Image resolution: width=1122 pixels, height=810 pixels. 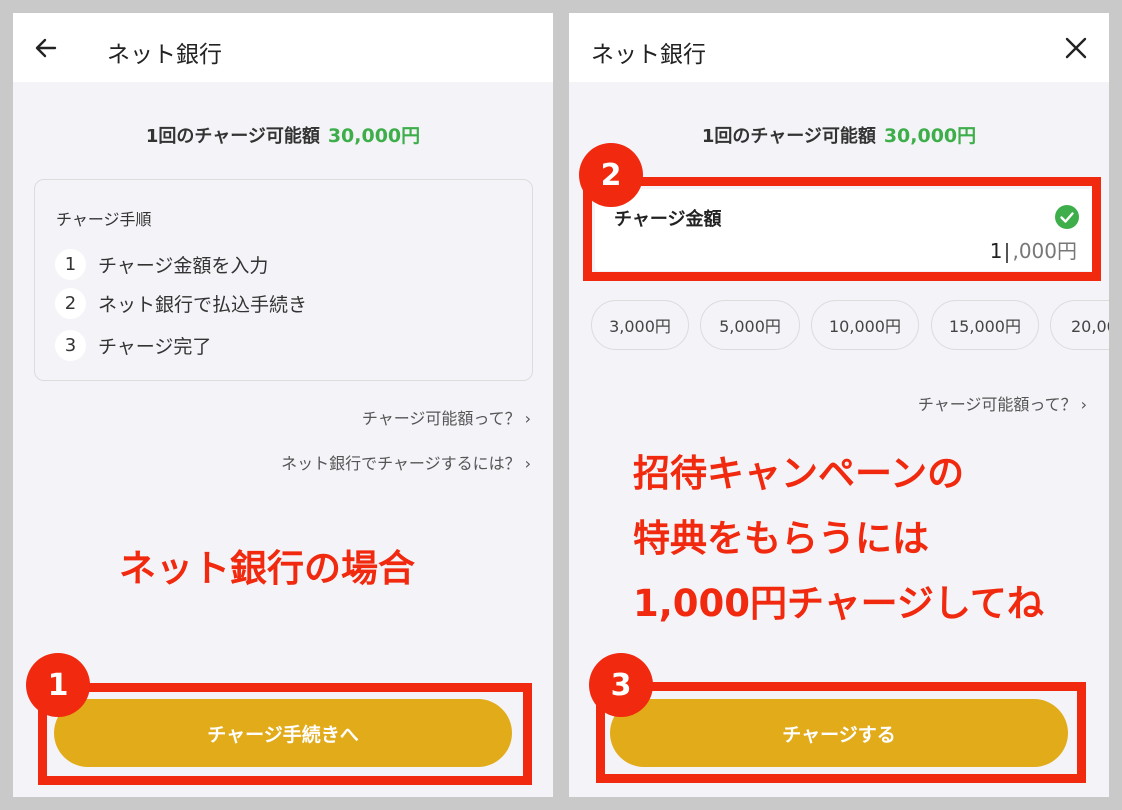 What do you see at coordinates (750, 325) in the screenshot?
I see `amount-chip-5000: 5,000円` at bounding box center [750, 325].